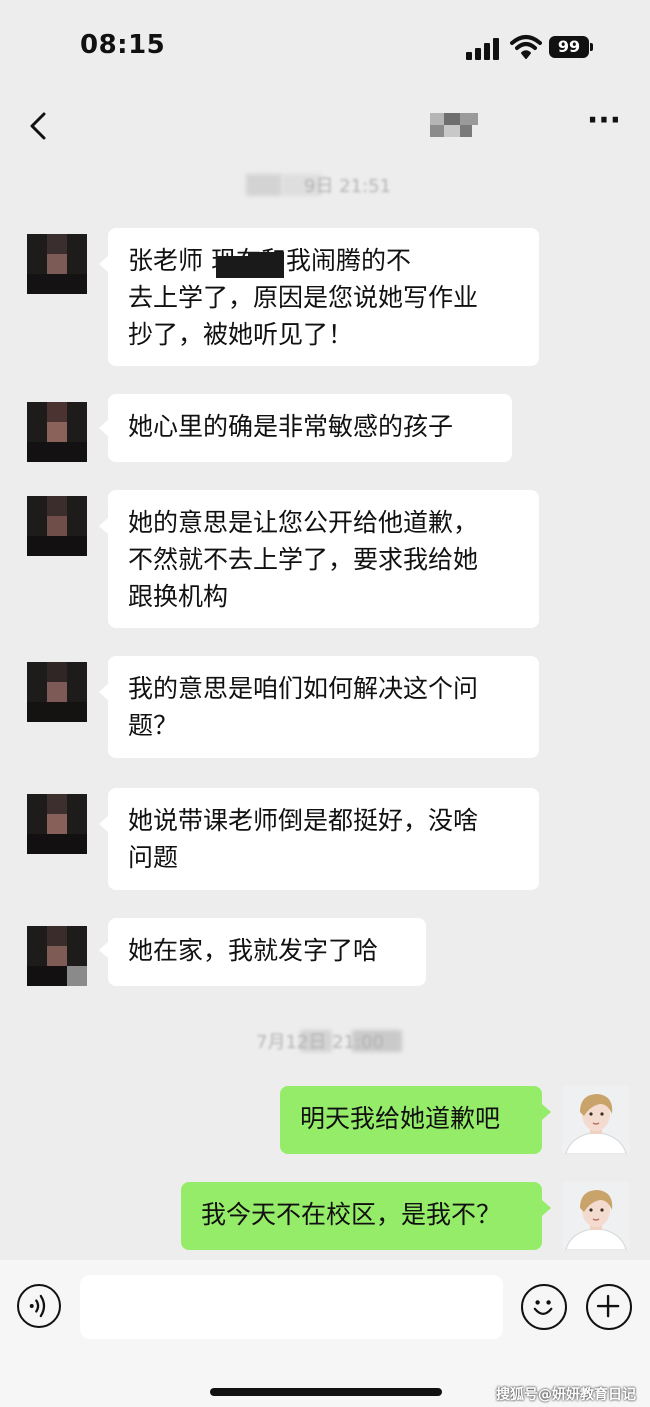 This screenshot has height=1407, width=650. Describe the element at coordinates (303, 707) in the screenshot. I see `message-text: 我的意思是咱们如何解决这个问 题？` at that location.